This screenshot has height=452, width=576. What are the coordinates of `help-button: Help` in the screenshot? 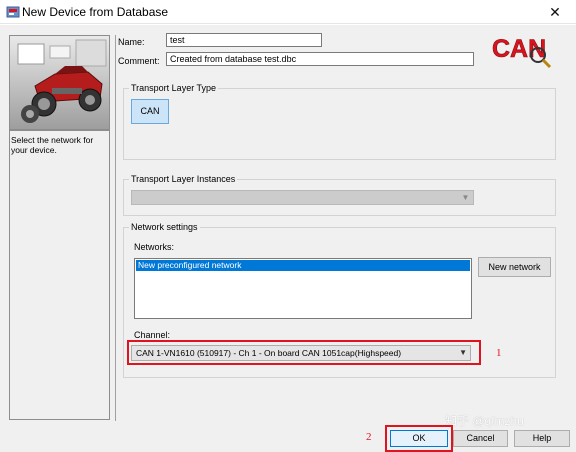 It's located at (542, 438).